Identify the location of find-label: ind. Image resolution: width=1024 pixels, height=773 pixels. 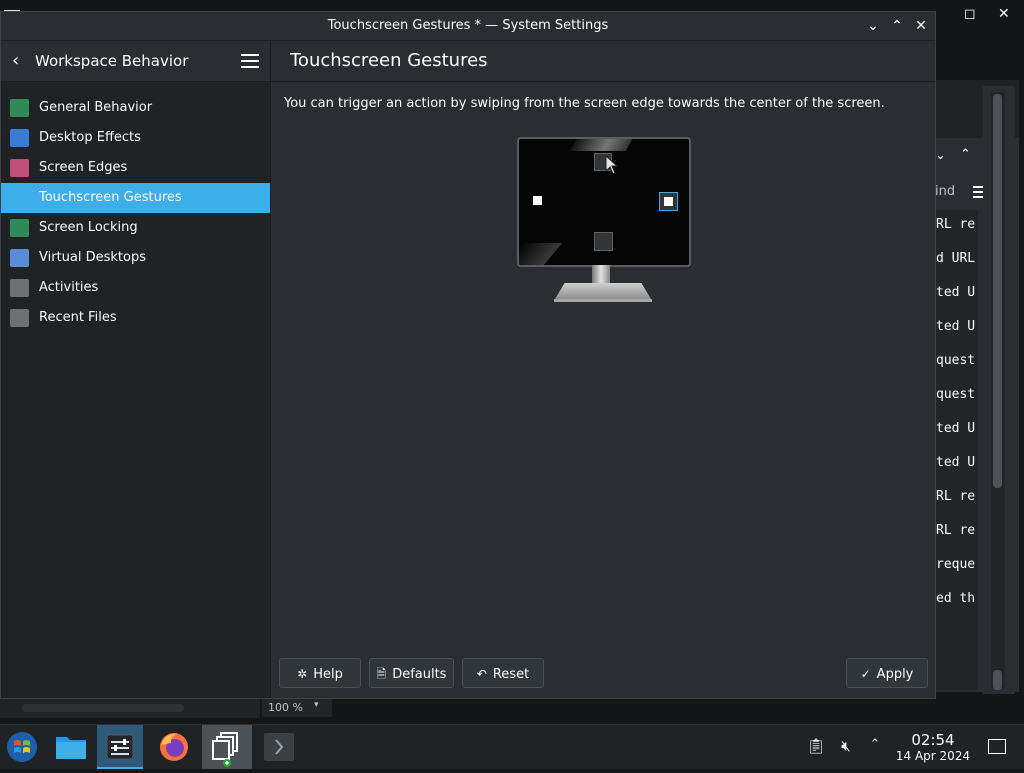
(945, 191).